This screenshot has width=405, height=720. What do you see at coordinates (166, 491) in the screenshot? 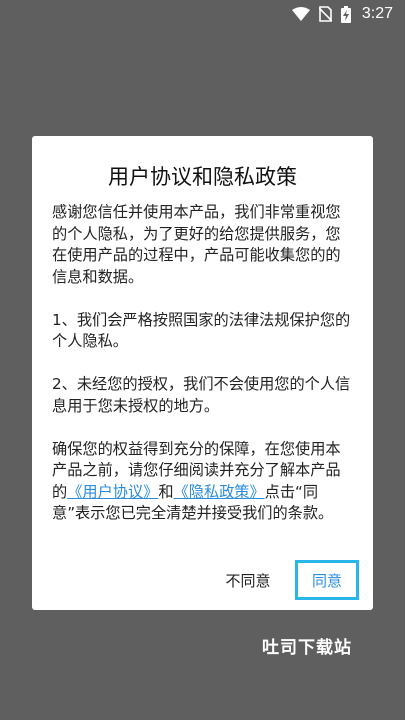
I see `consent-conjunction: 和` at bounding box center [166, 491].